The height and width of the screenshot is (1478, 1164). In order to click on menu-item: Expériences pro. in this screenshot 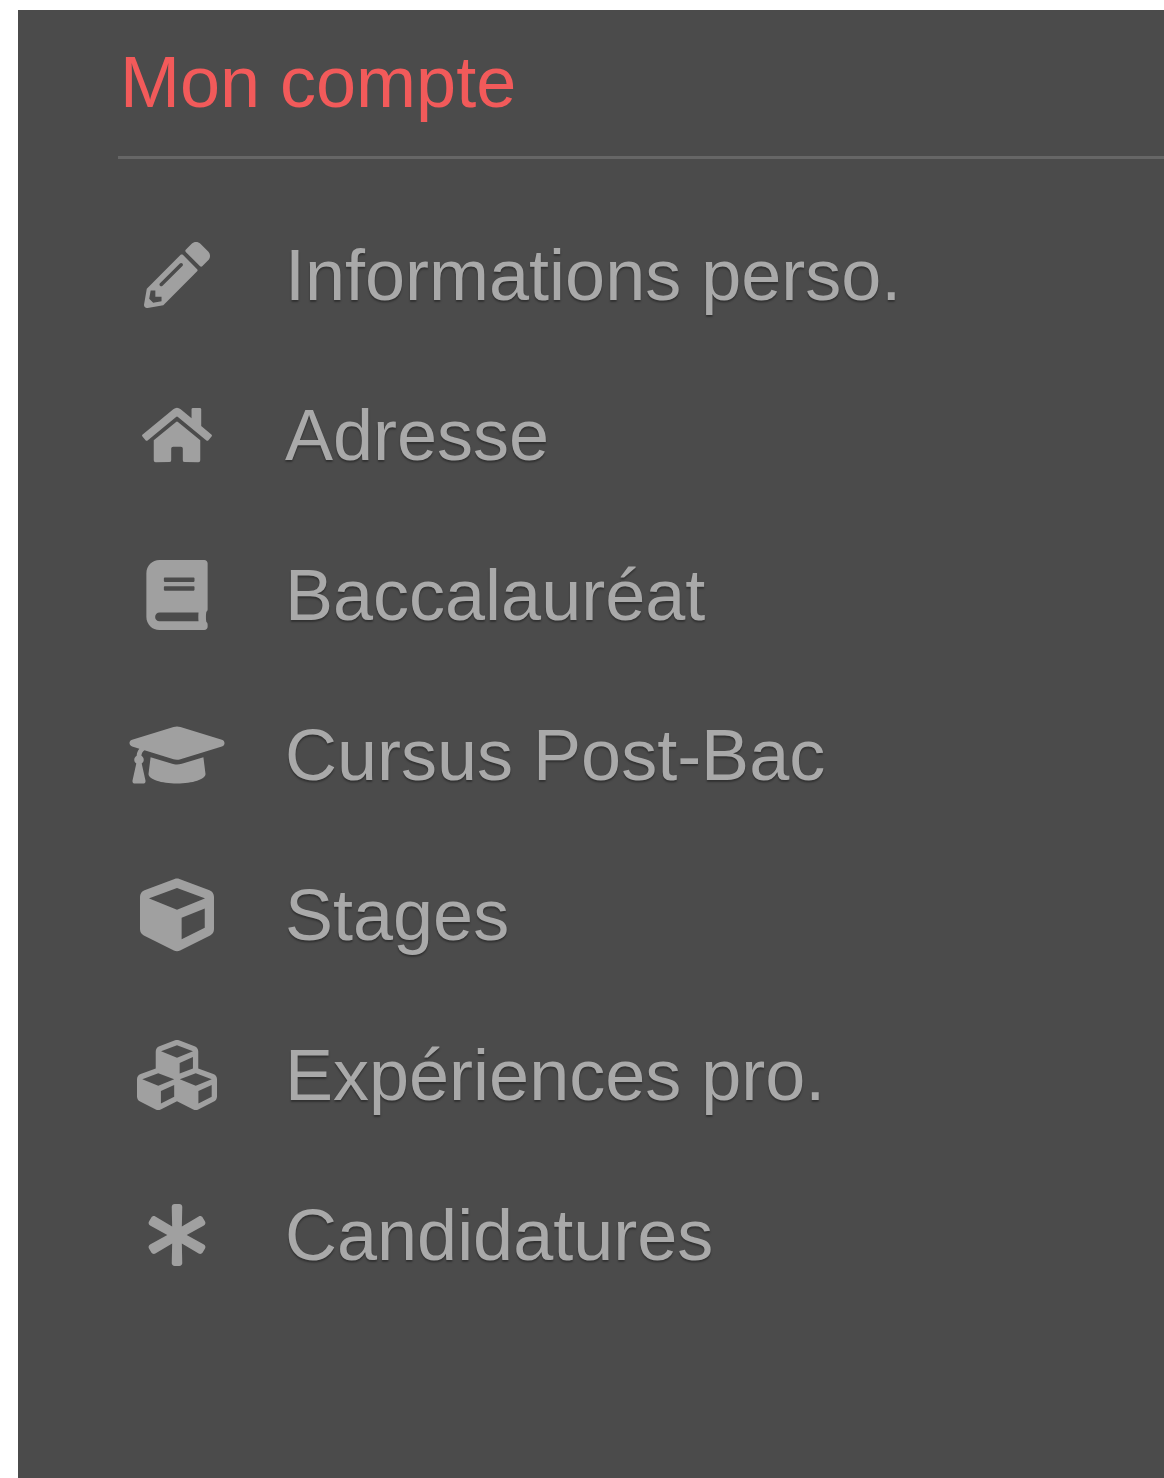, I will do `click(641, 1075)`.